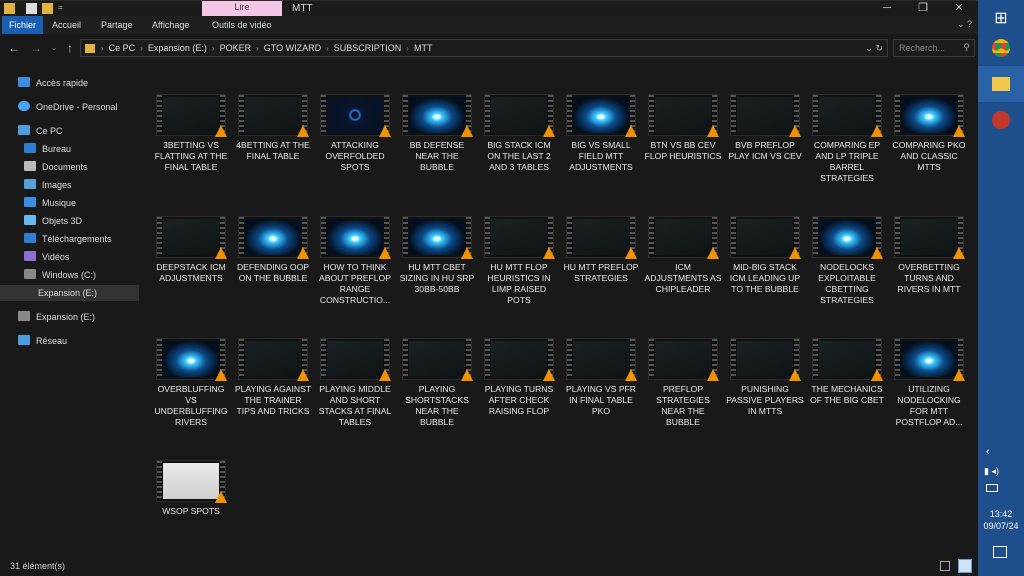 This screenshot has width=1024, height=576. Describe the element at coordinates (1001, 120) in the screenshot. I see `app-button` at that location.